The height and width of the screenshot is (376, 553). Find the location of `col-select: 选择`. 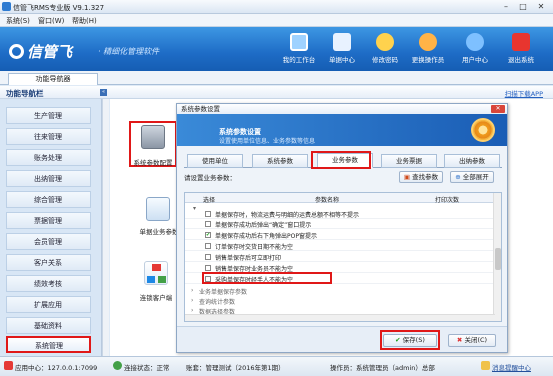

col-select: 选择 is located at coordinates (209, 200).